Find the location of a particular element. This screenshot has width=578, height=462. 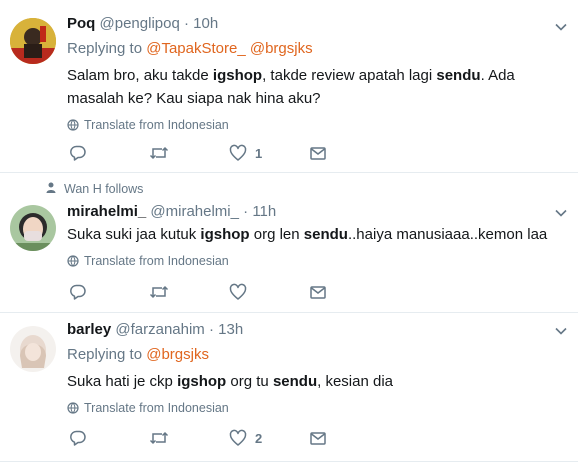

text-segment: org len is located at coordinates (276, 234).